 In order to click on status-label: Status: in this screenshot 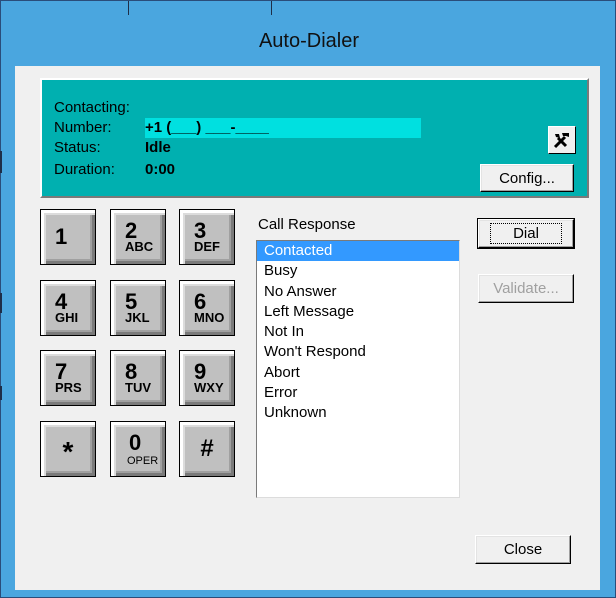, I will do `click(77, 147)`.